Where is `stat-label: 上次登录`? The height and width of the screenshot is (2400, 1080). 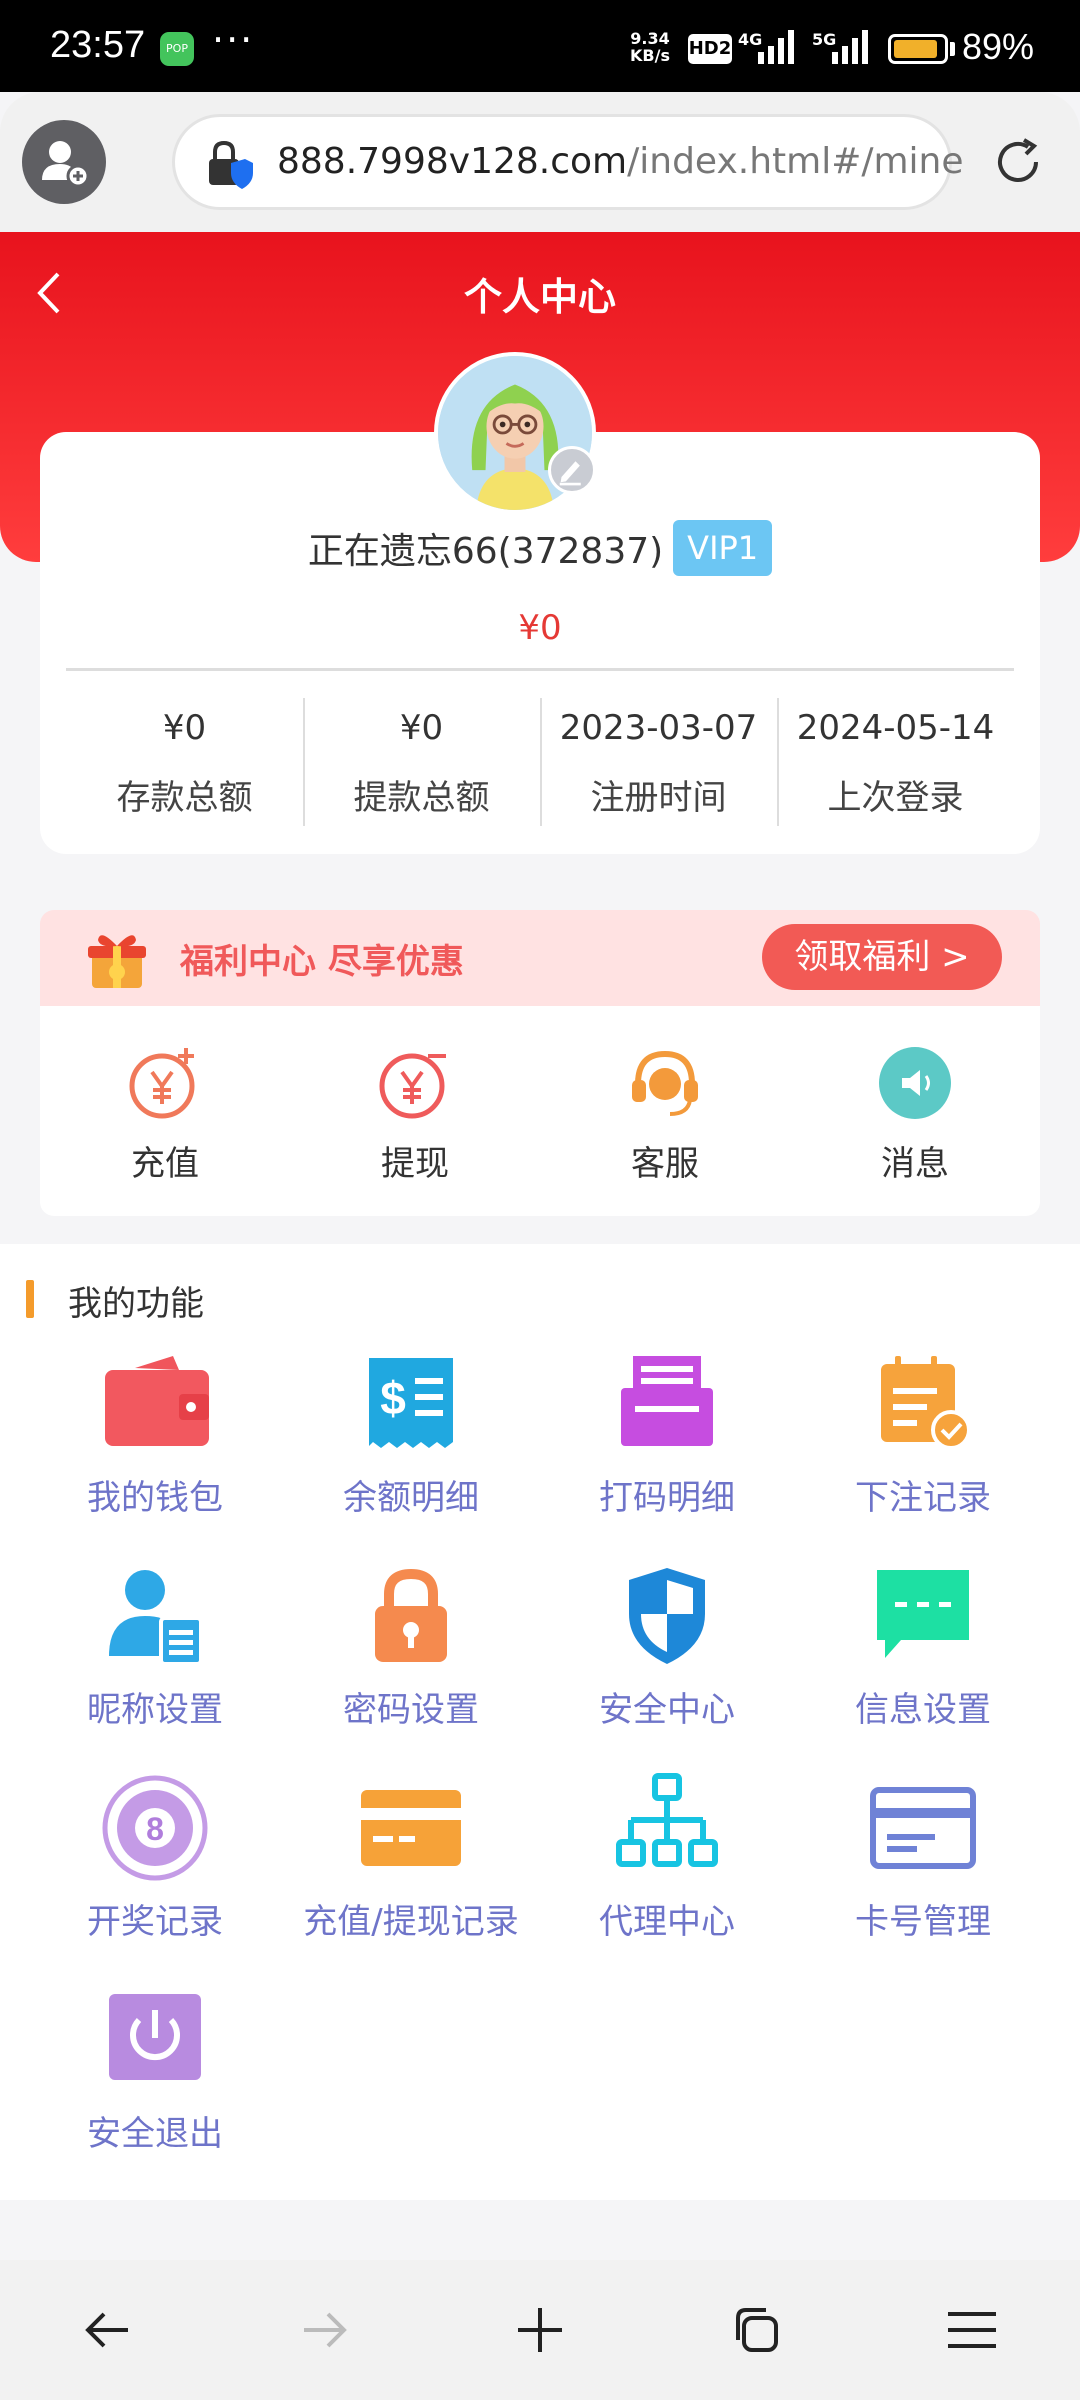 stat-label: 上次登录 is located at coordinates (895, 798).